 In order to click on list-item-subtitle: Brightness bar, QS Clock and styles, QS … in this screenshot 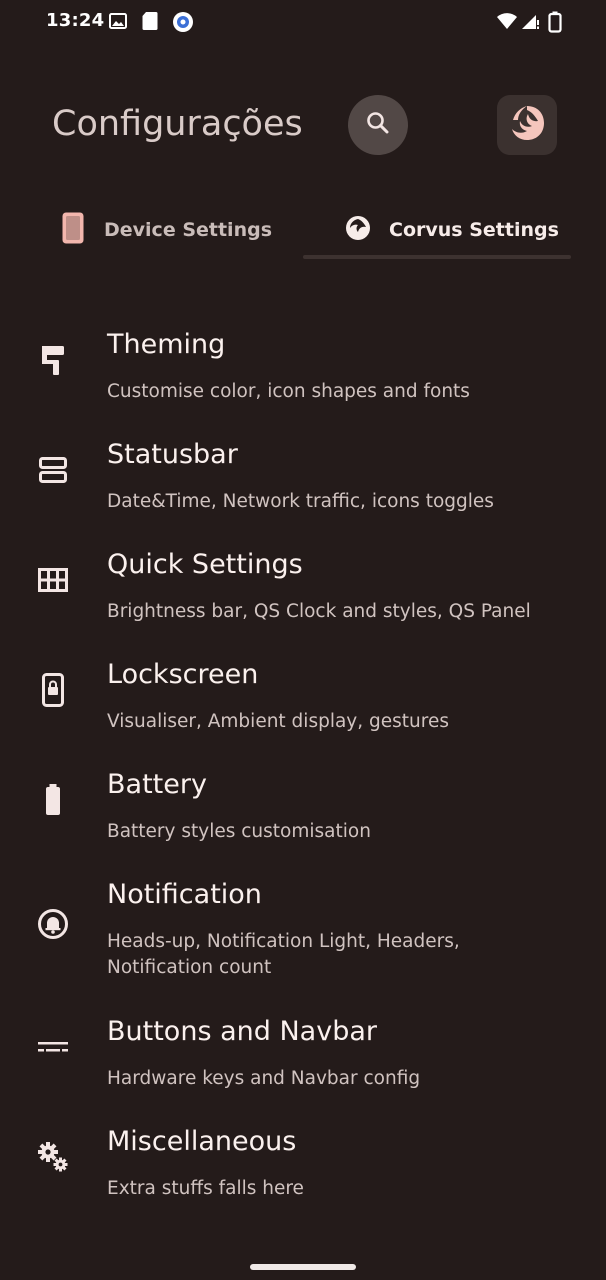, I will do `click(319, 611)`.